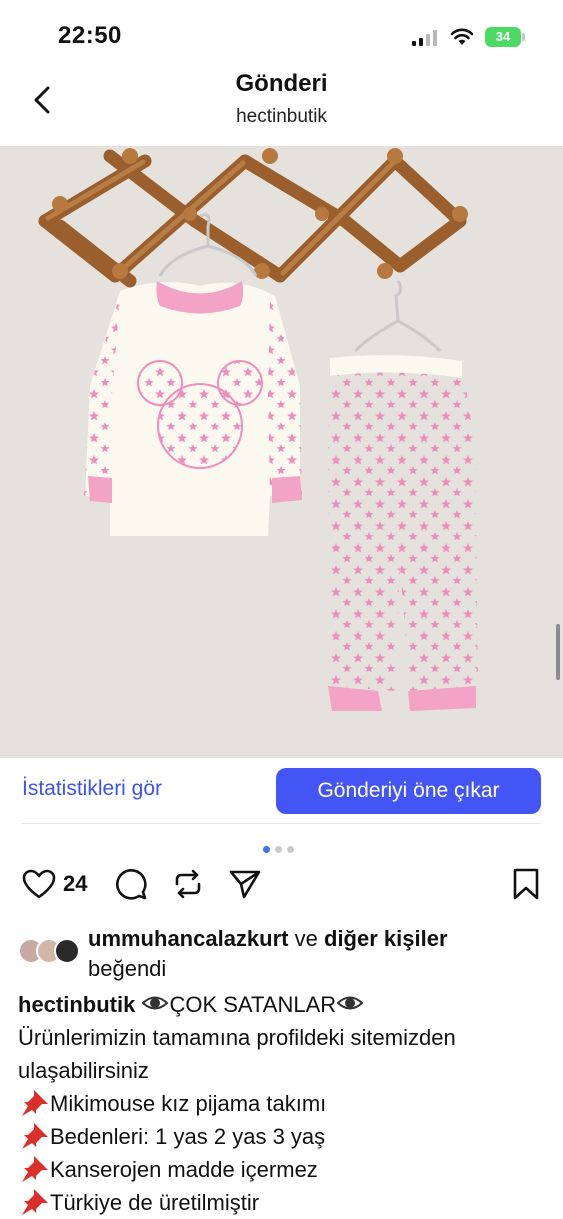  I want to click on battery-indicator: 34, so click(505, 37).